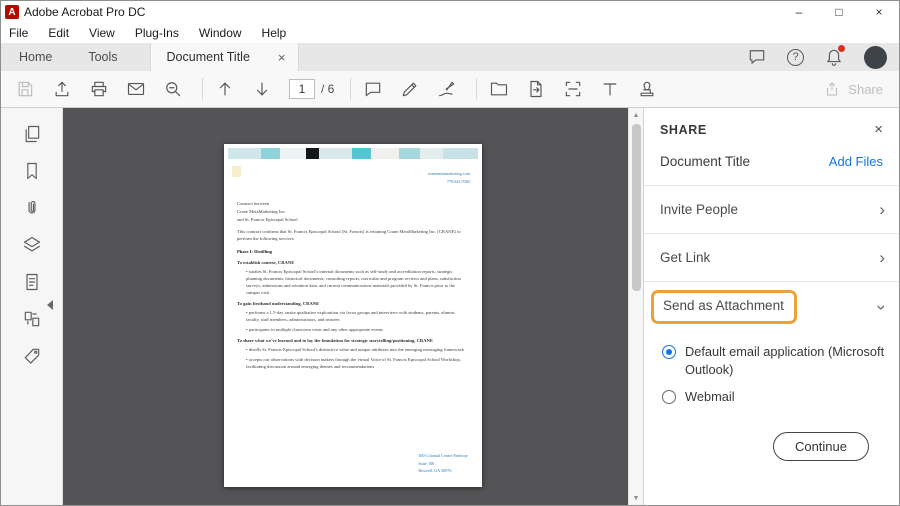  Describe the element at coordinates (458, 181) in the screenshot. I see `contact-phone: 770.641.9382` at that location.